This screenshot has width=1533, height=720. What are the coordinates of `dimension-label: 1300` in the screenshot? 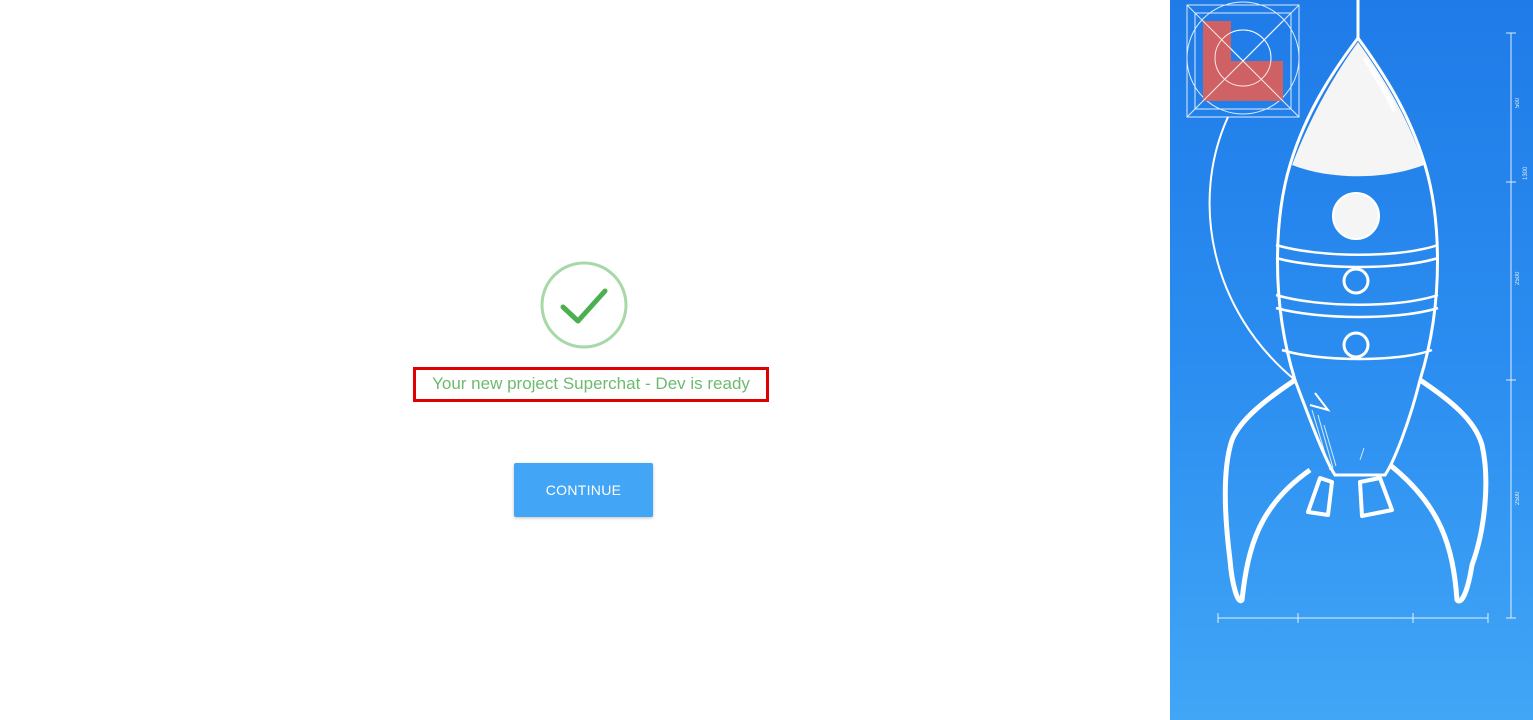 It's located at (1526, 173).